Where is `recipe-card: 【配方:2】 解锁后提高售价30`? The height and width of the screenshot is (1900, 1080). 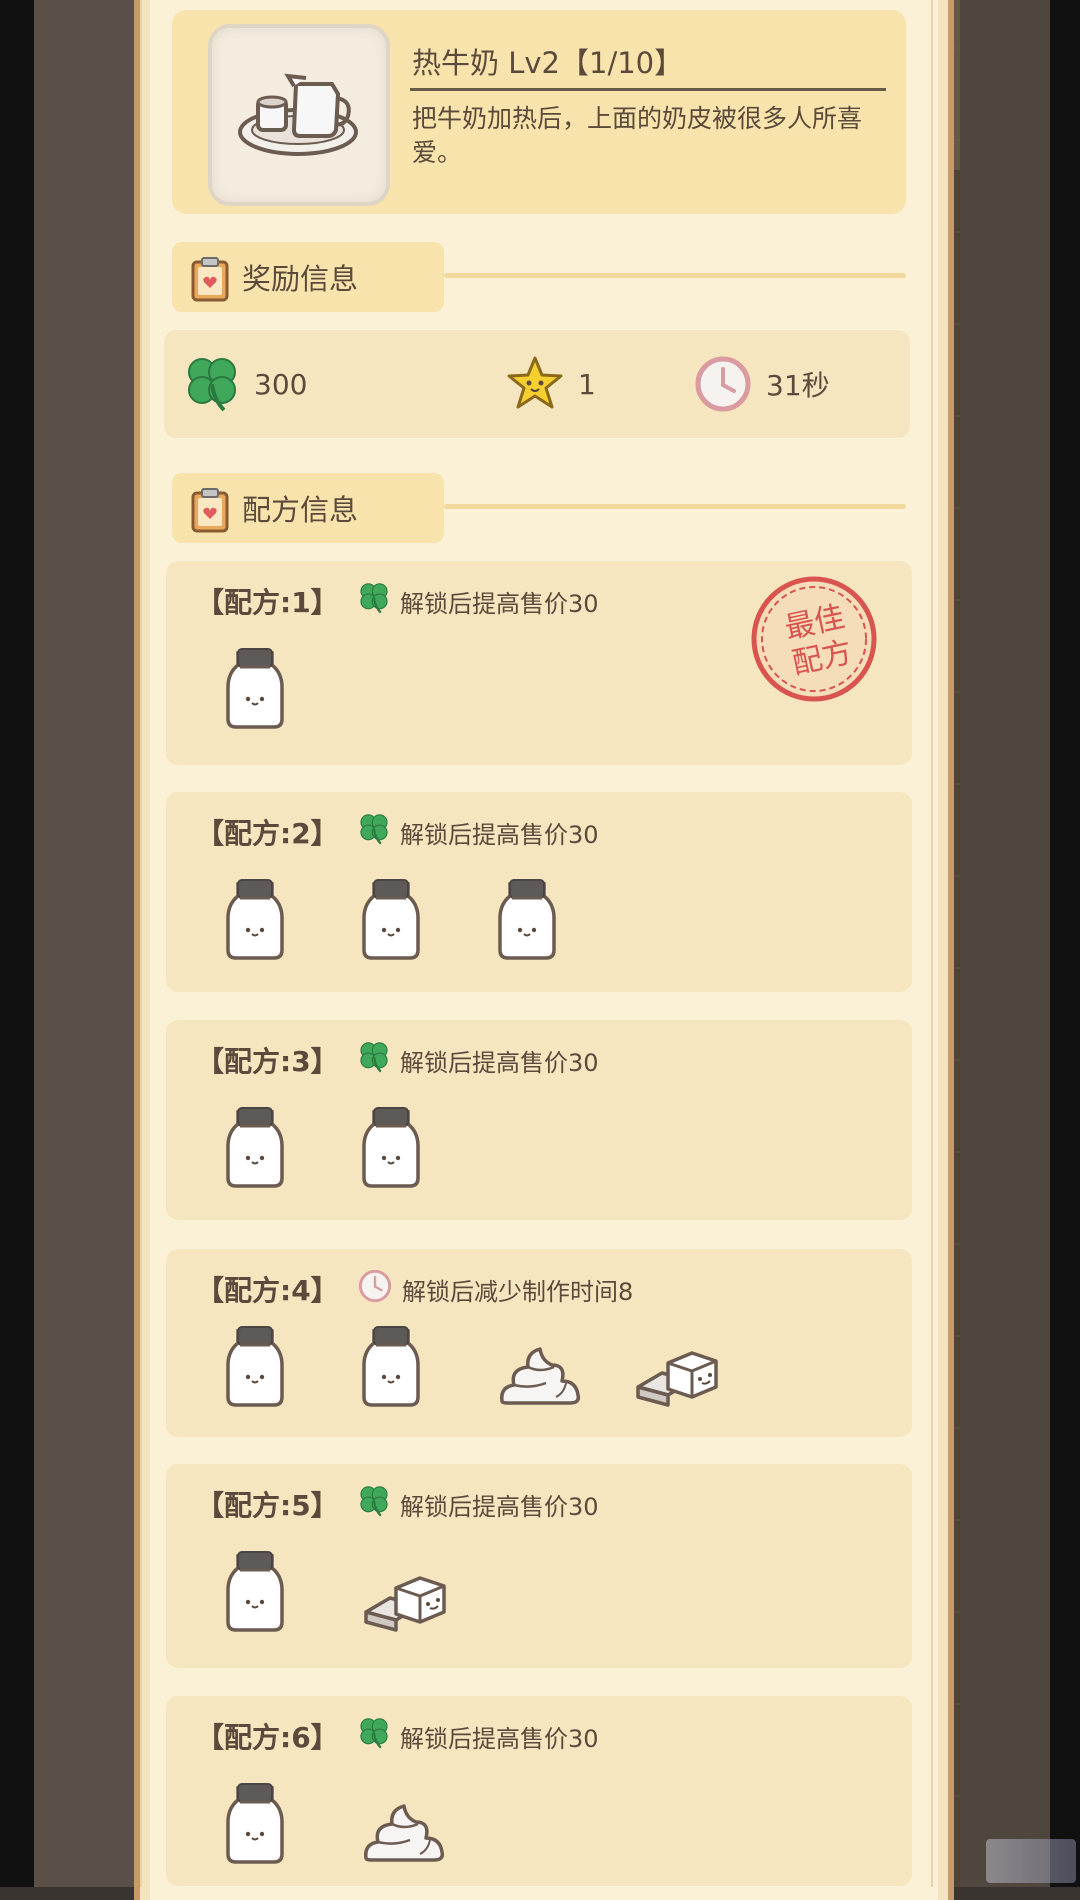 recipe-card: 【配方:2】 解锁后提高售价30 is located at coordinates (539, 892).